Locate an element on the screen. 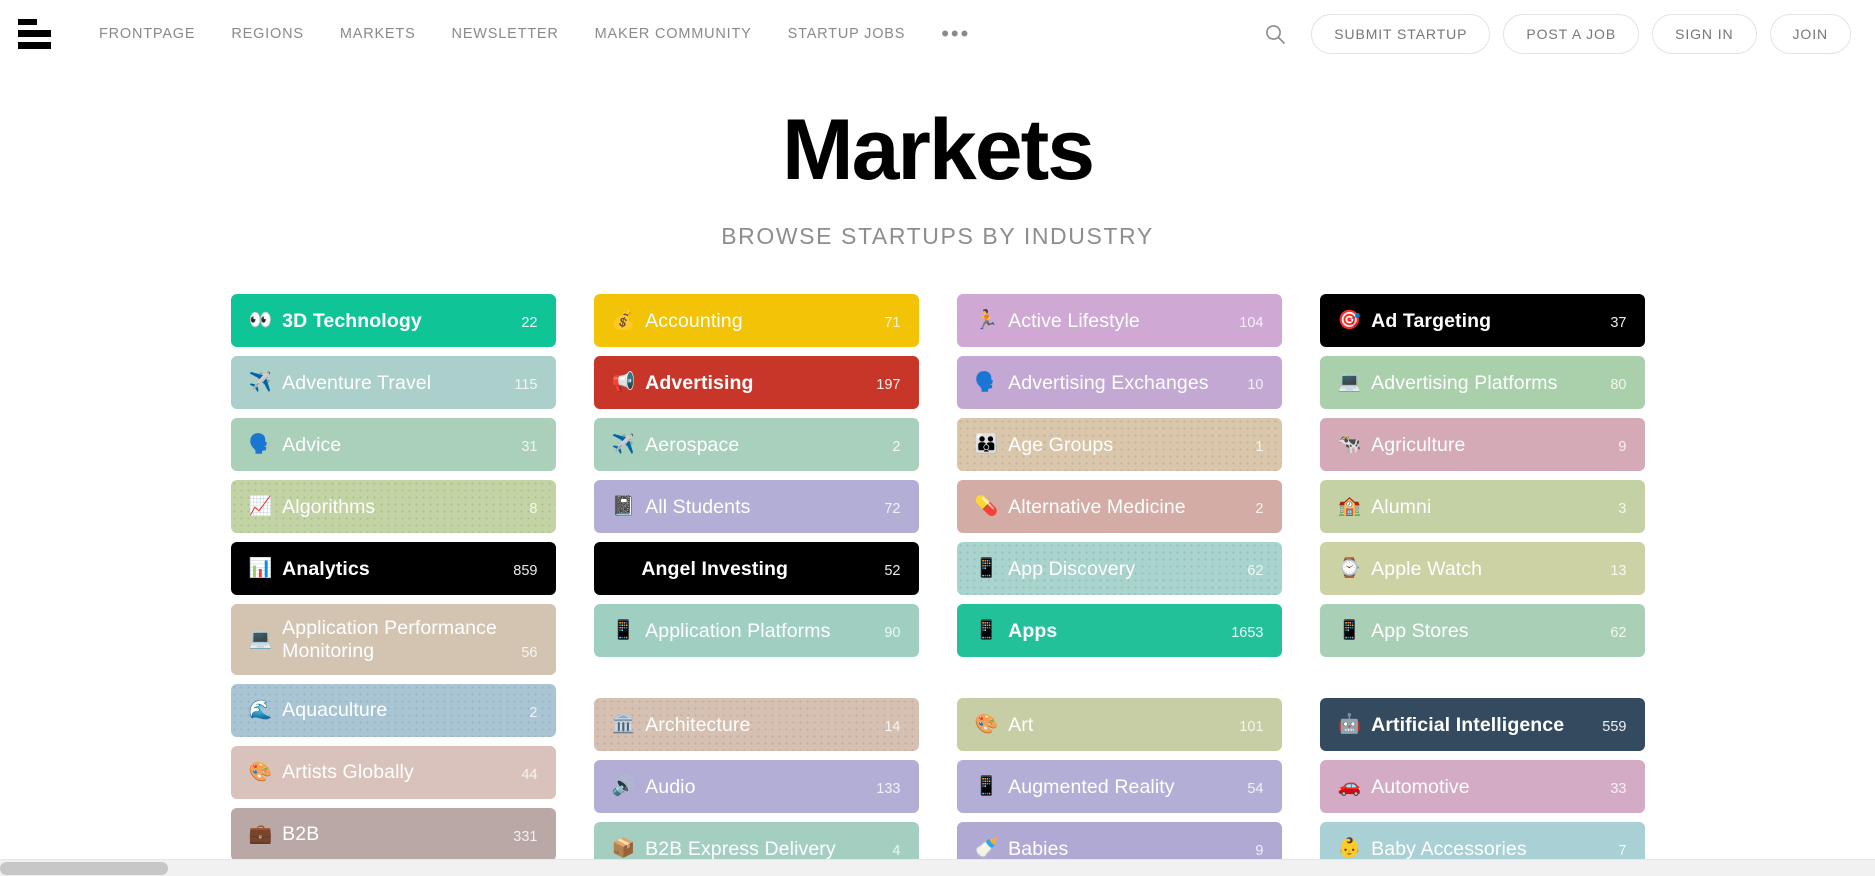 The height and width of the screenshot is (876, 1875). car-icon: 🚗 is located at coordinates (1349, 786).